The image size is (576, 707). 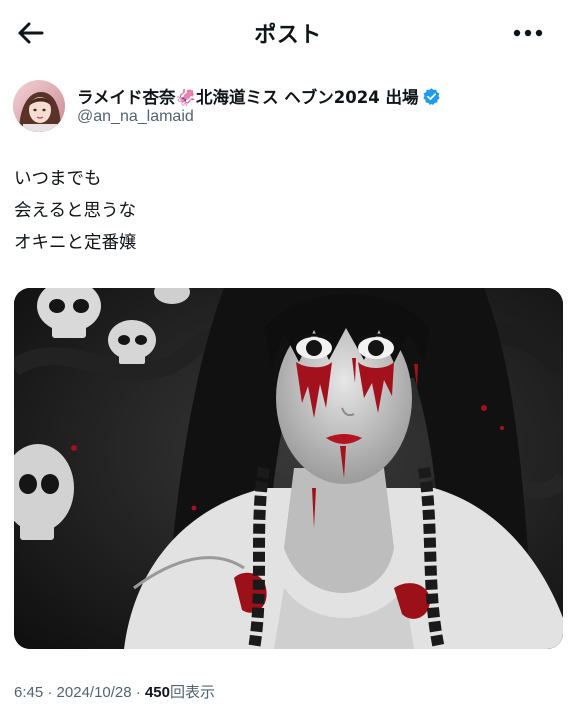 I want to click on verified-badge-icon, so click(x=431, y=96).